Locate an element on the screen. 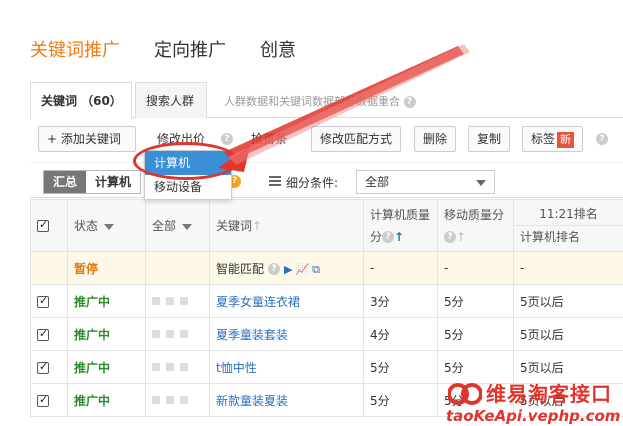  modify-match-button: 修改匹配方式 is located at coordinates (356, 139).